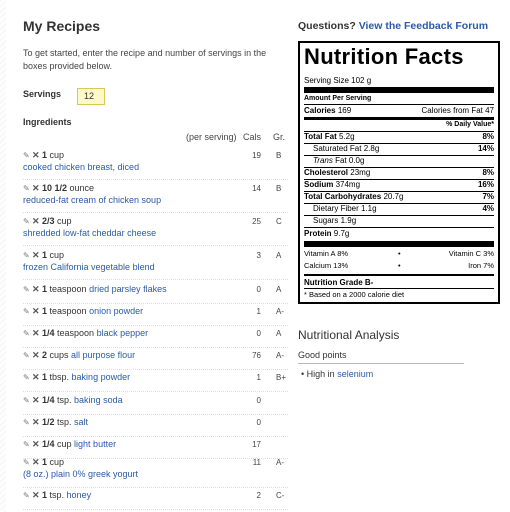 Image resolution: width=510 pixels, height=512 pixels. I want to click on ingredient-qty: 1/4, so click(48, 333).